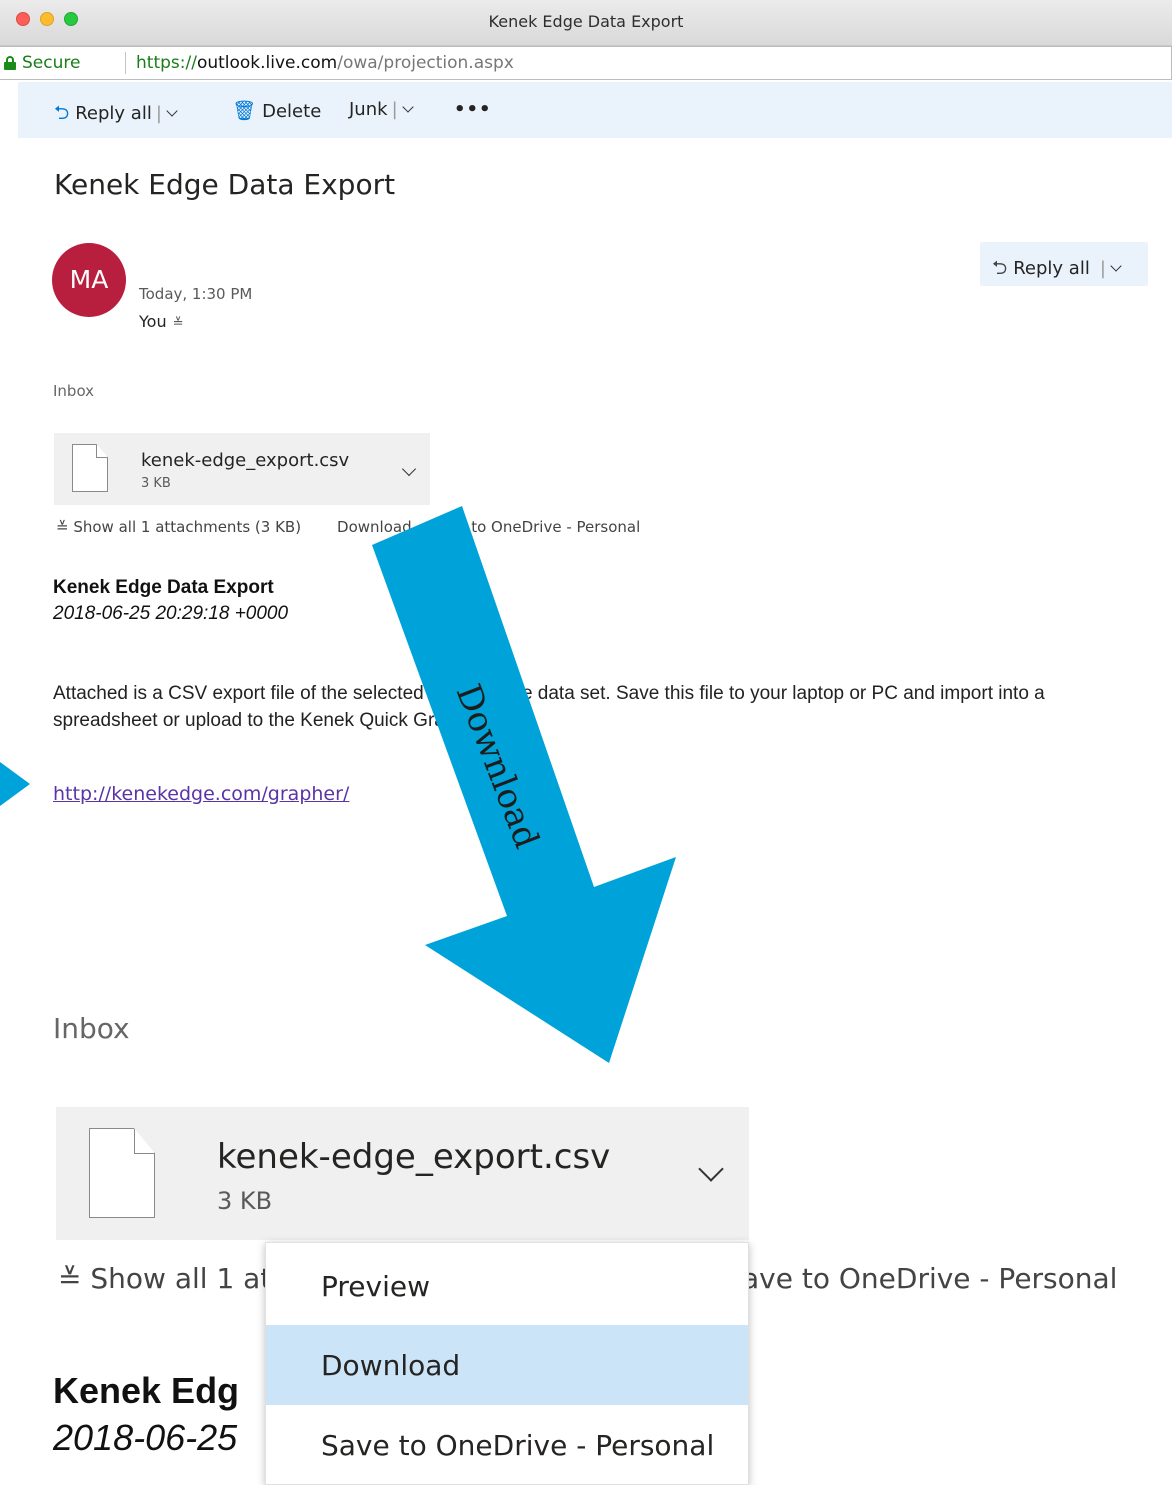 This screenshot has height=1485, width=1172. What do you see at coordinates (51, 63) in the screenshot?
I see `secure-label: Secure` at bounding box center [51, 63].